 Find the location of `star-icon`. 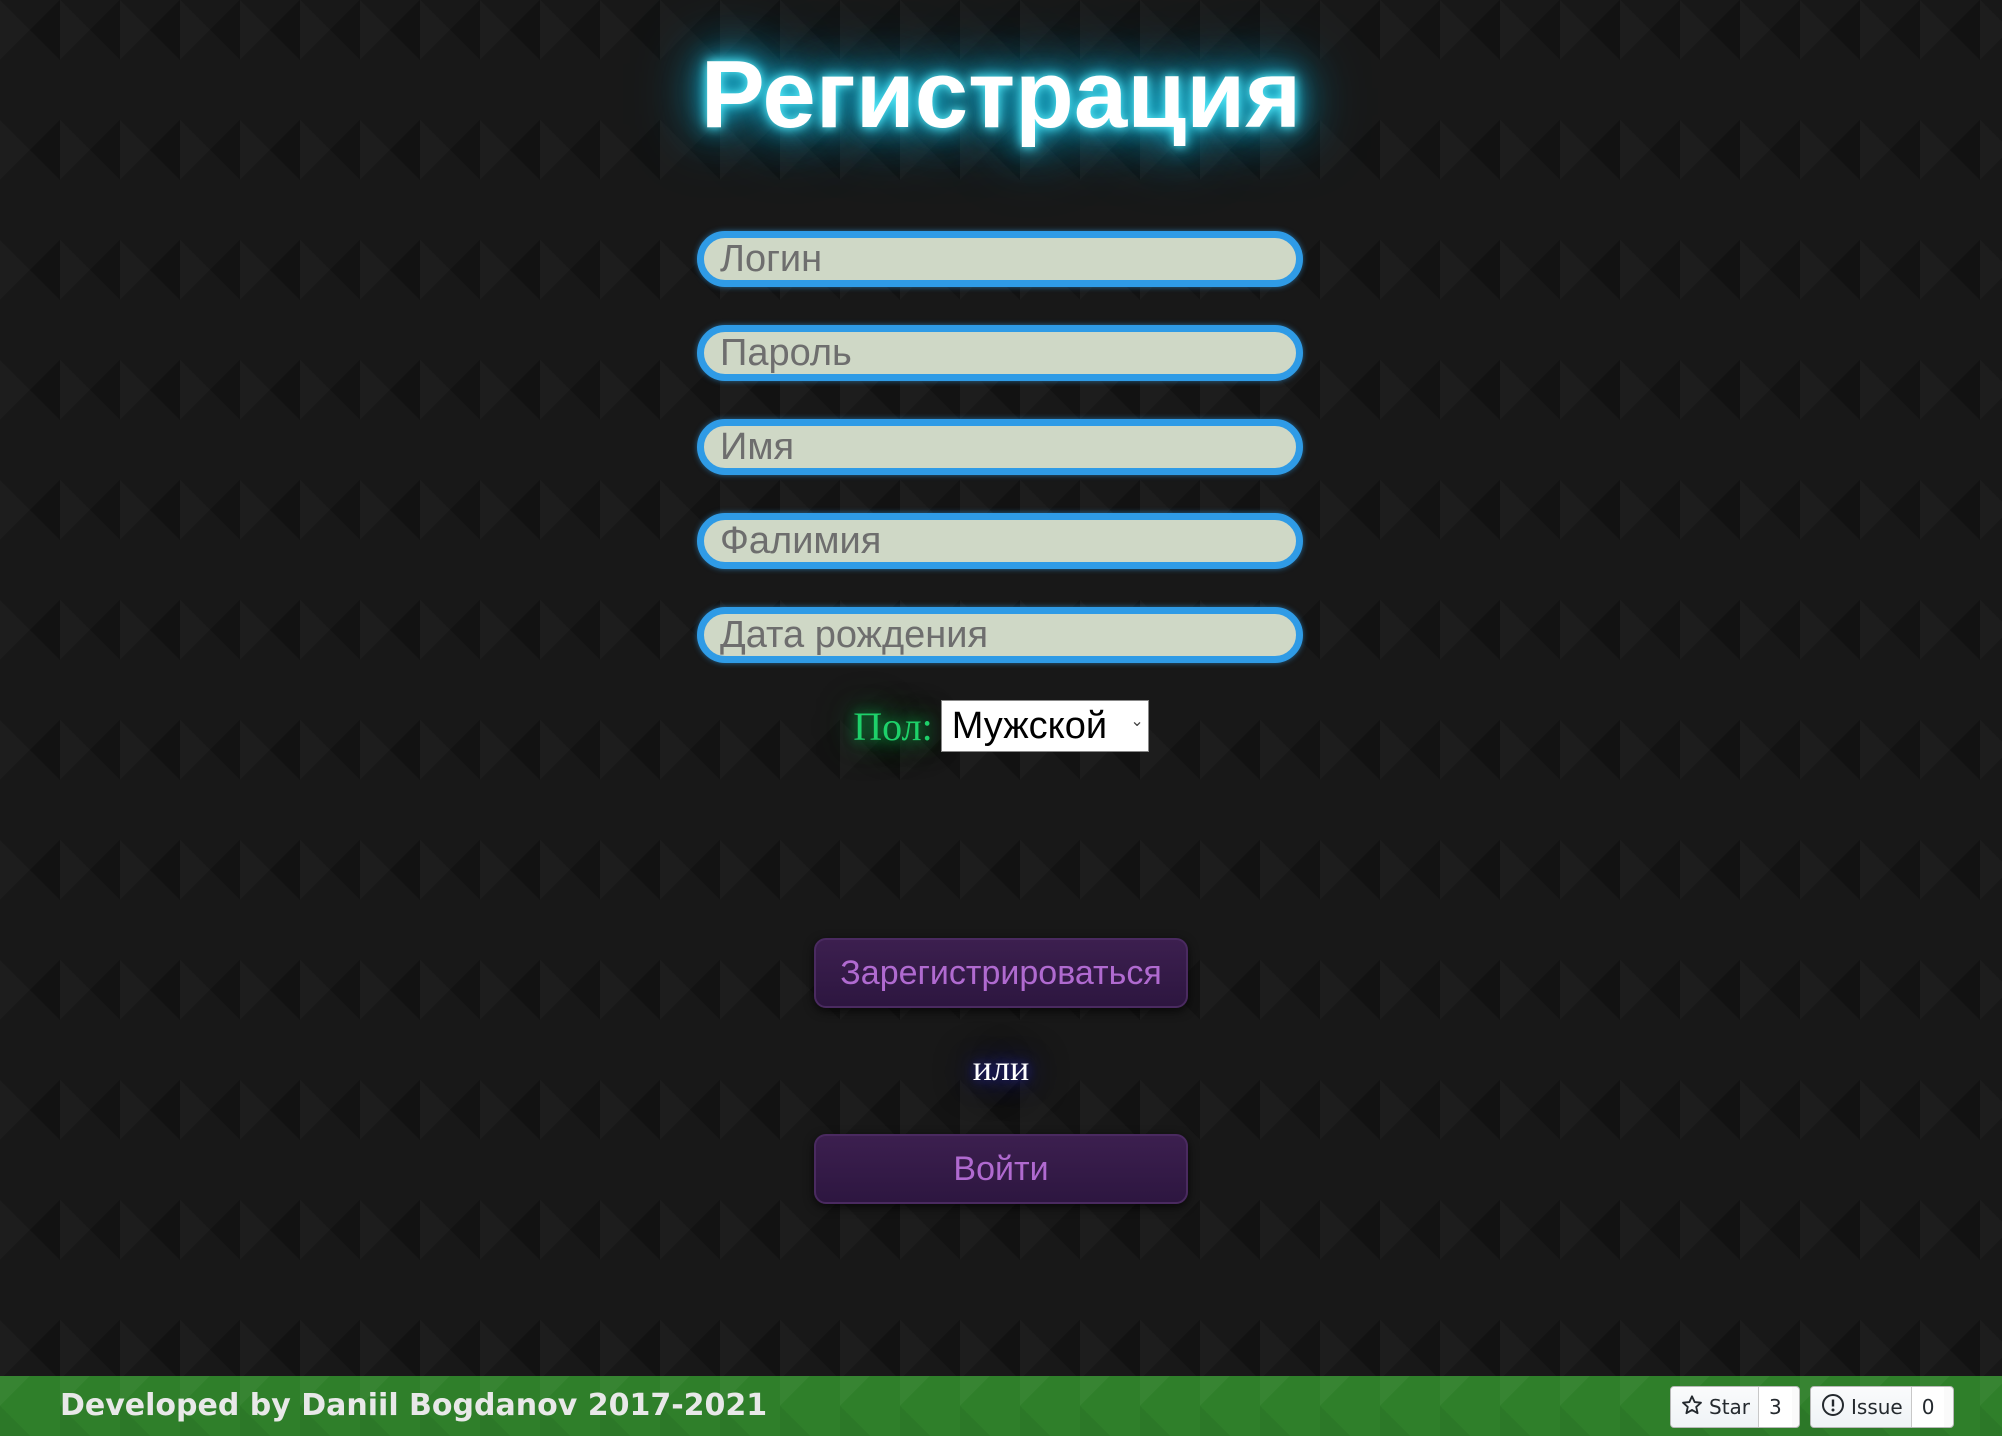

star-icon is located at coordinates (1692, 1407).